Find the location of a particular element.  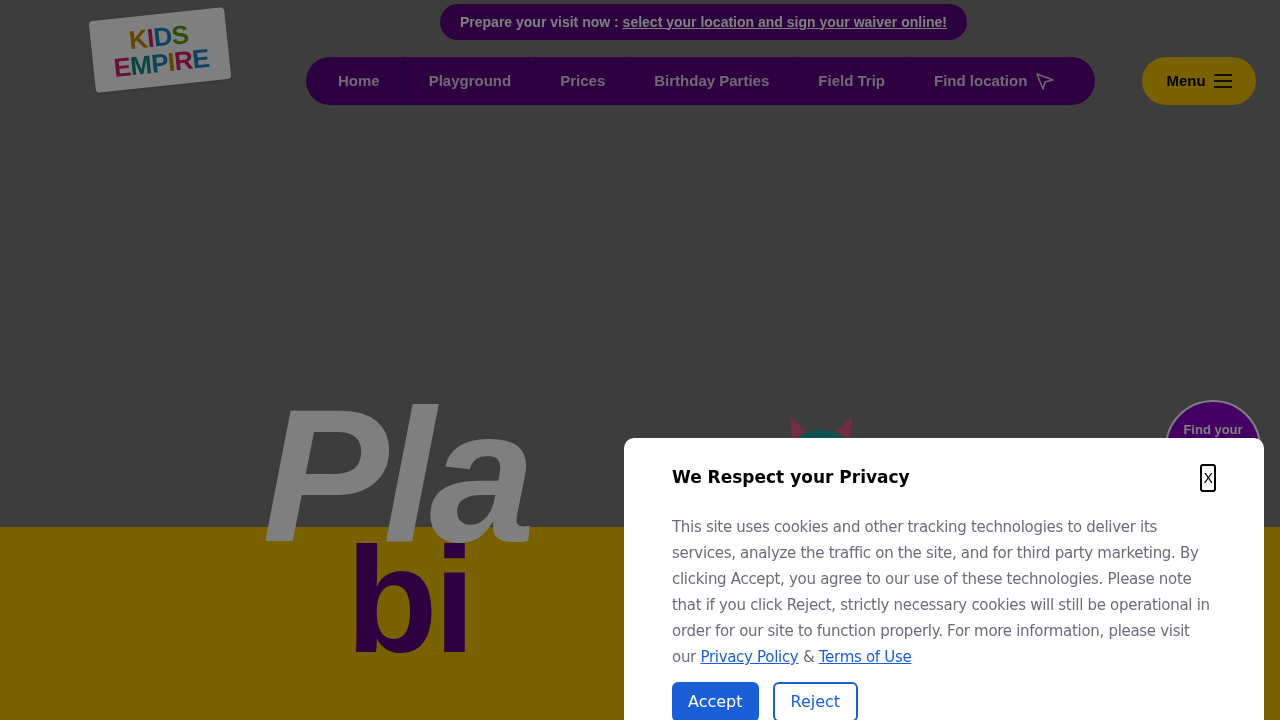

nav-link: Find location is located at coordinates (995, 81).